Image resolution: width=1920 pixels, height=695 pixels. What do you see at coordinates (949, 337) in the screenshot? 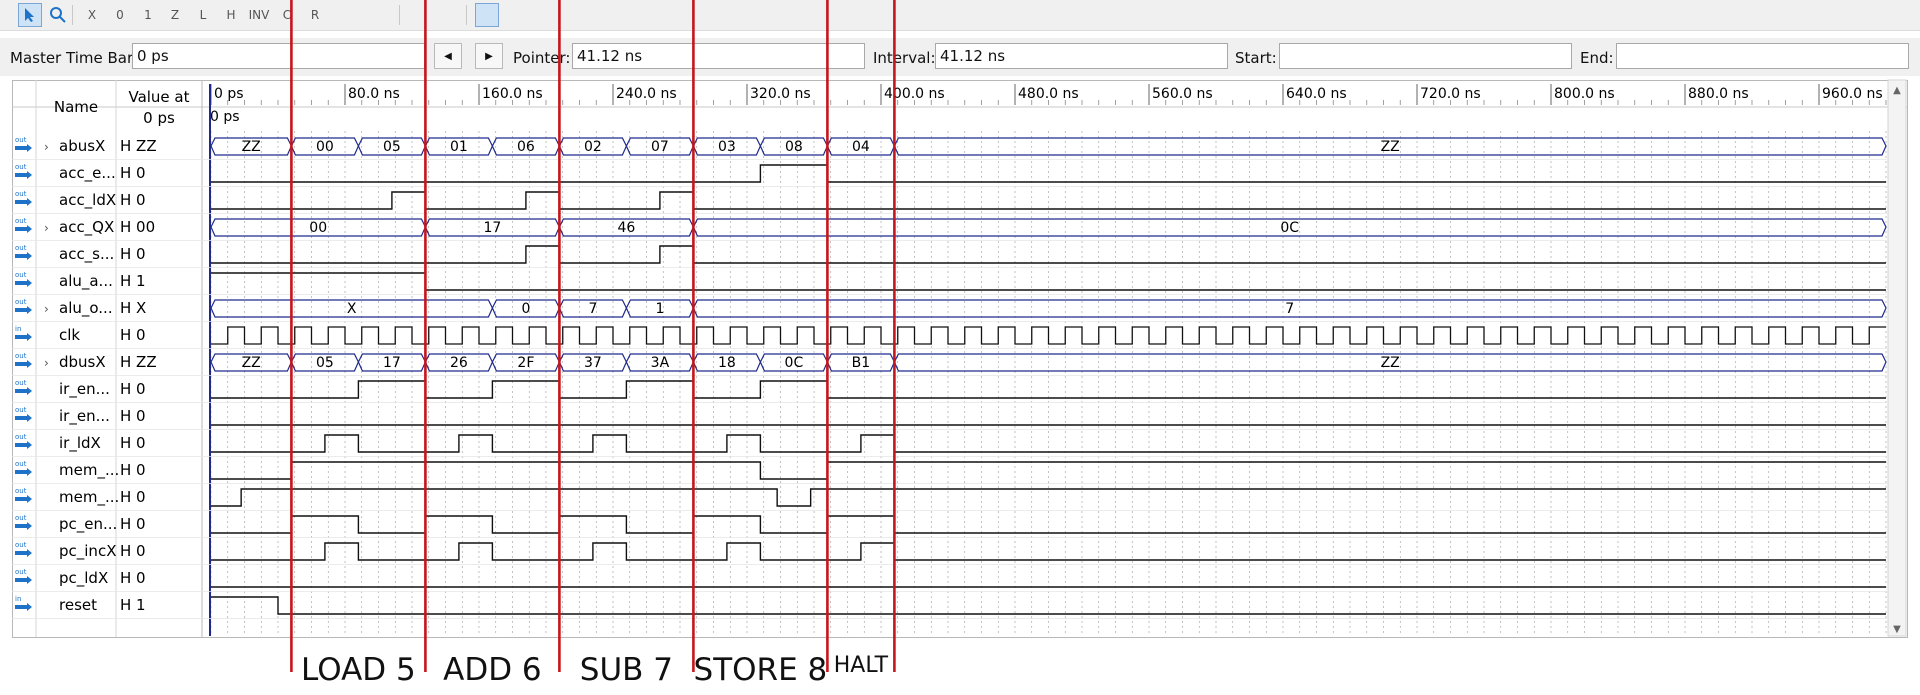
I see `signal-row: in clk H 0` at bounding box center [949, 337].